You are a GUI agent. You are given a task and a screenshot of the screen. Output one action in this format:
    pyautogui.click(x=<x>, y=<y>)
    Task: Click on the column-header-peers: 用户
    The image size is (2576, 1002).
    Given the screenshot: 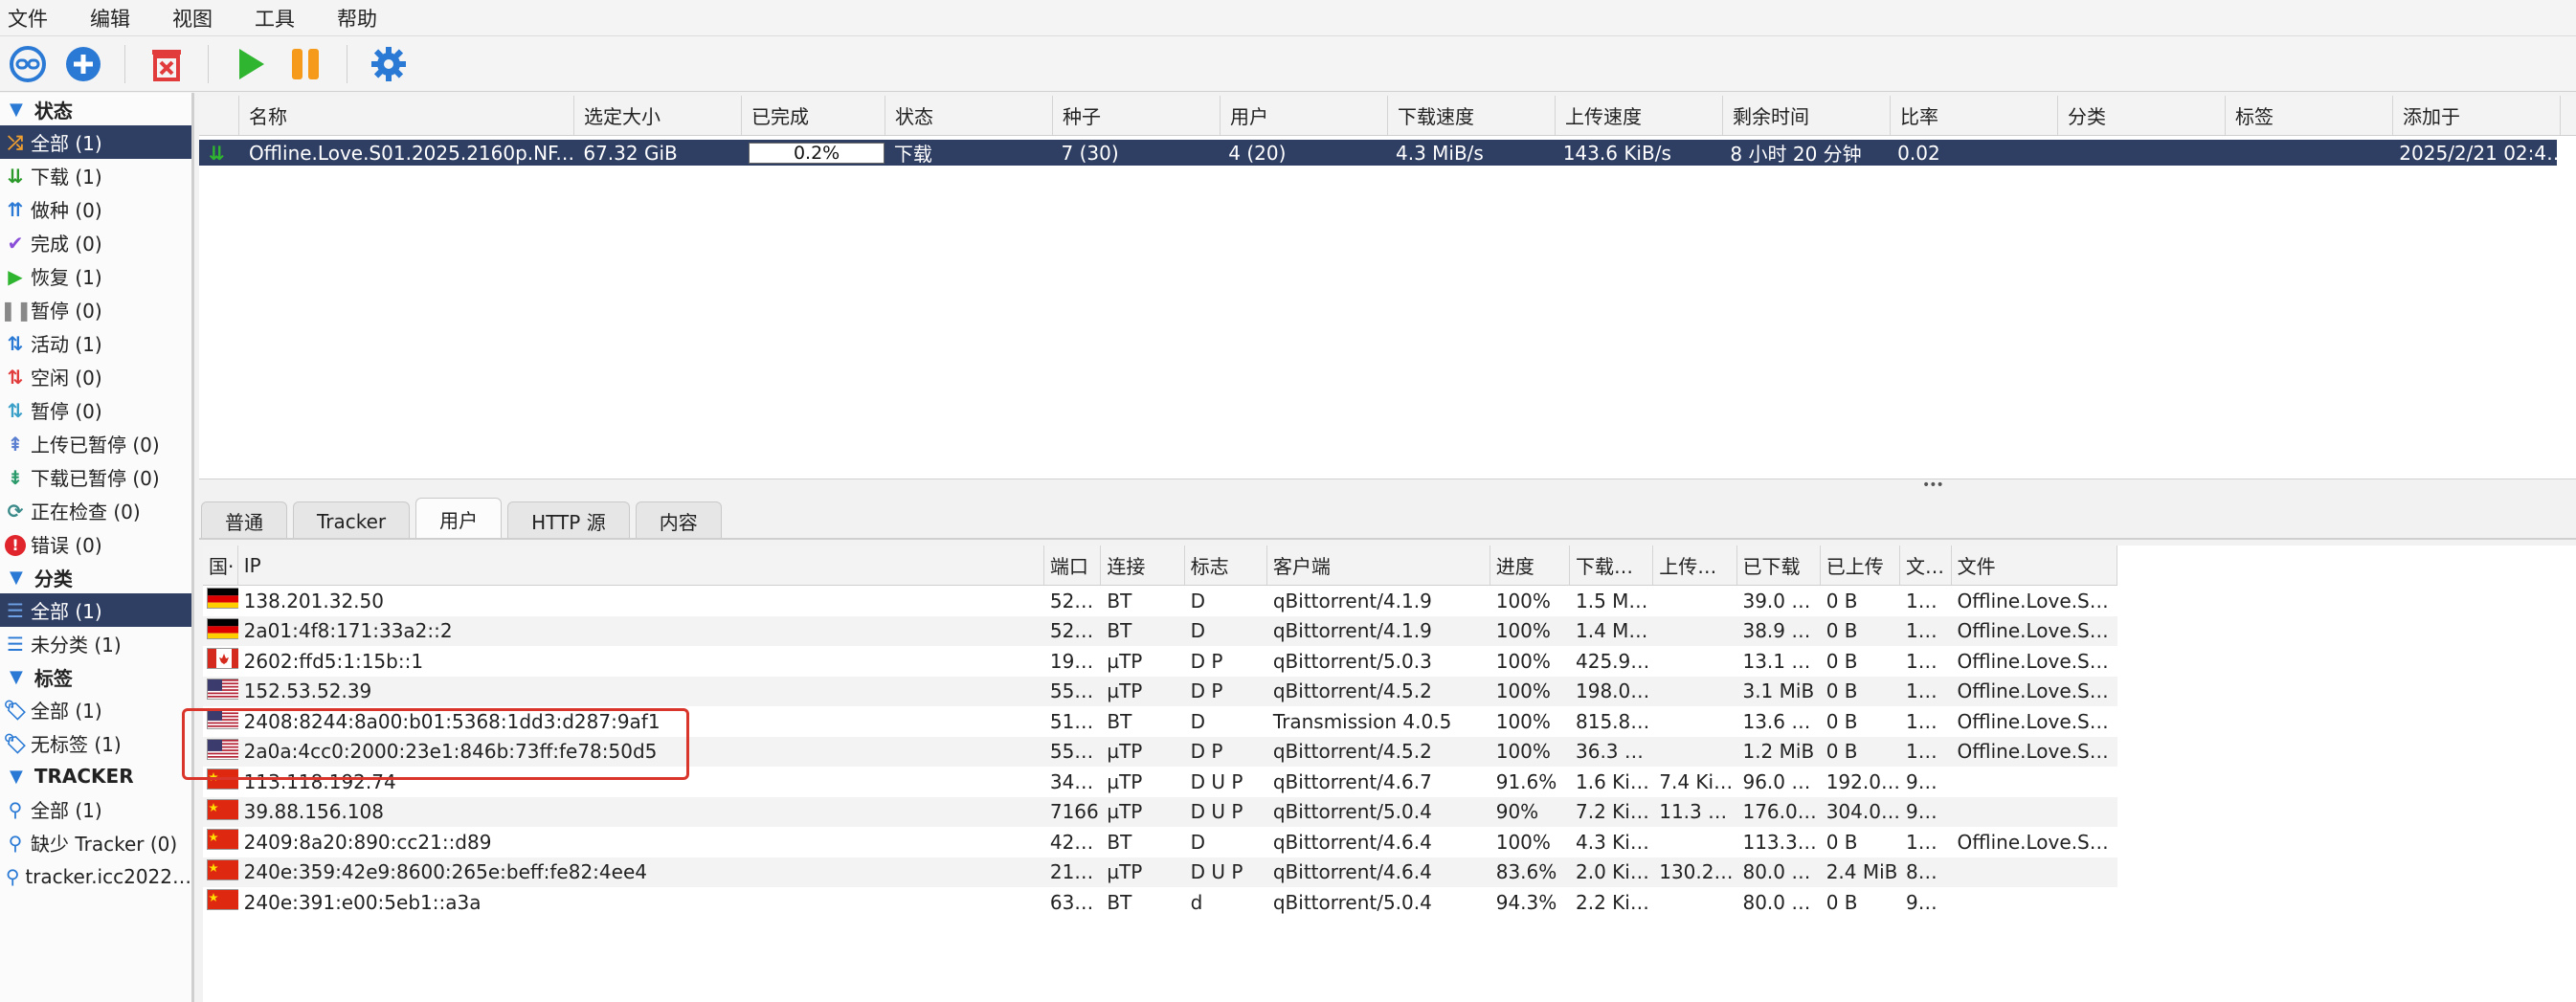 What is the action you would take?
    pyautogui.click(x=1305, y=115)
    